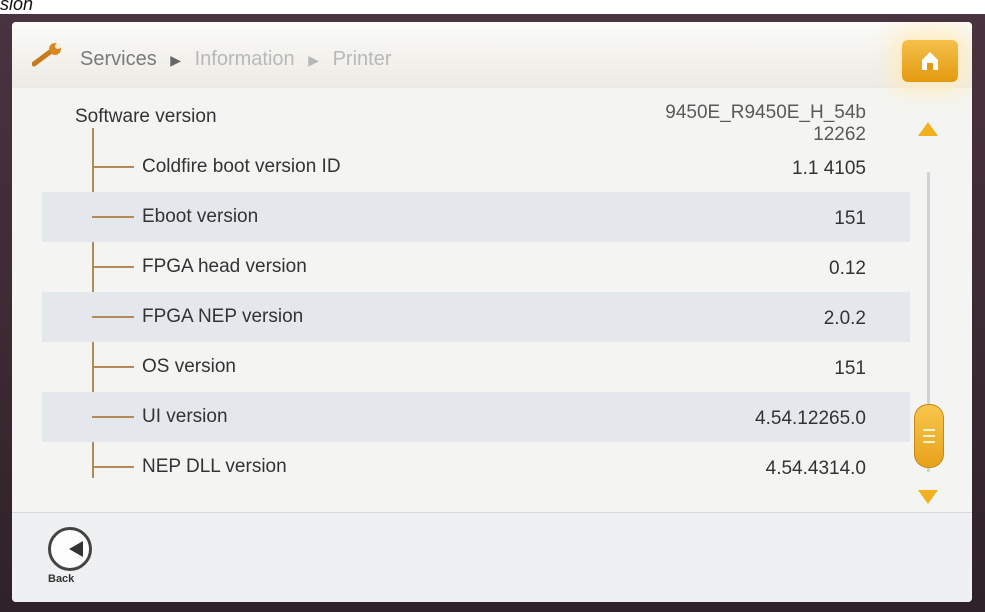  Describe the element at coordinates (928, 298) in the screenshot. I see `scrollbar` at that location.